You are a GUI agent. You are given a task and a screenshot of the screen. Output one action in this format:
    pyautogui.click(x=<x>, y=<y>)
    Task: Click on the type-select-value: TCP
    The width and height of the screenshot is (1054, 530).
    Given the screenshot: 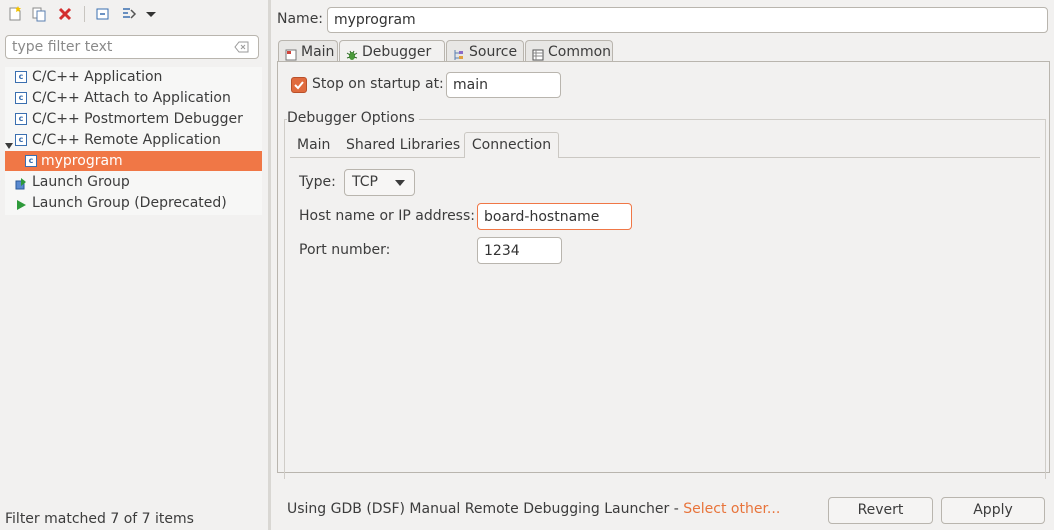 What is the action you would take?
    pyautogui.click(x=365, y=182)
    